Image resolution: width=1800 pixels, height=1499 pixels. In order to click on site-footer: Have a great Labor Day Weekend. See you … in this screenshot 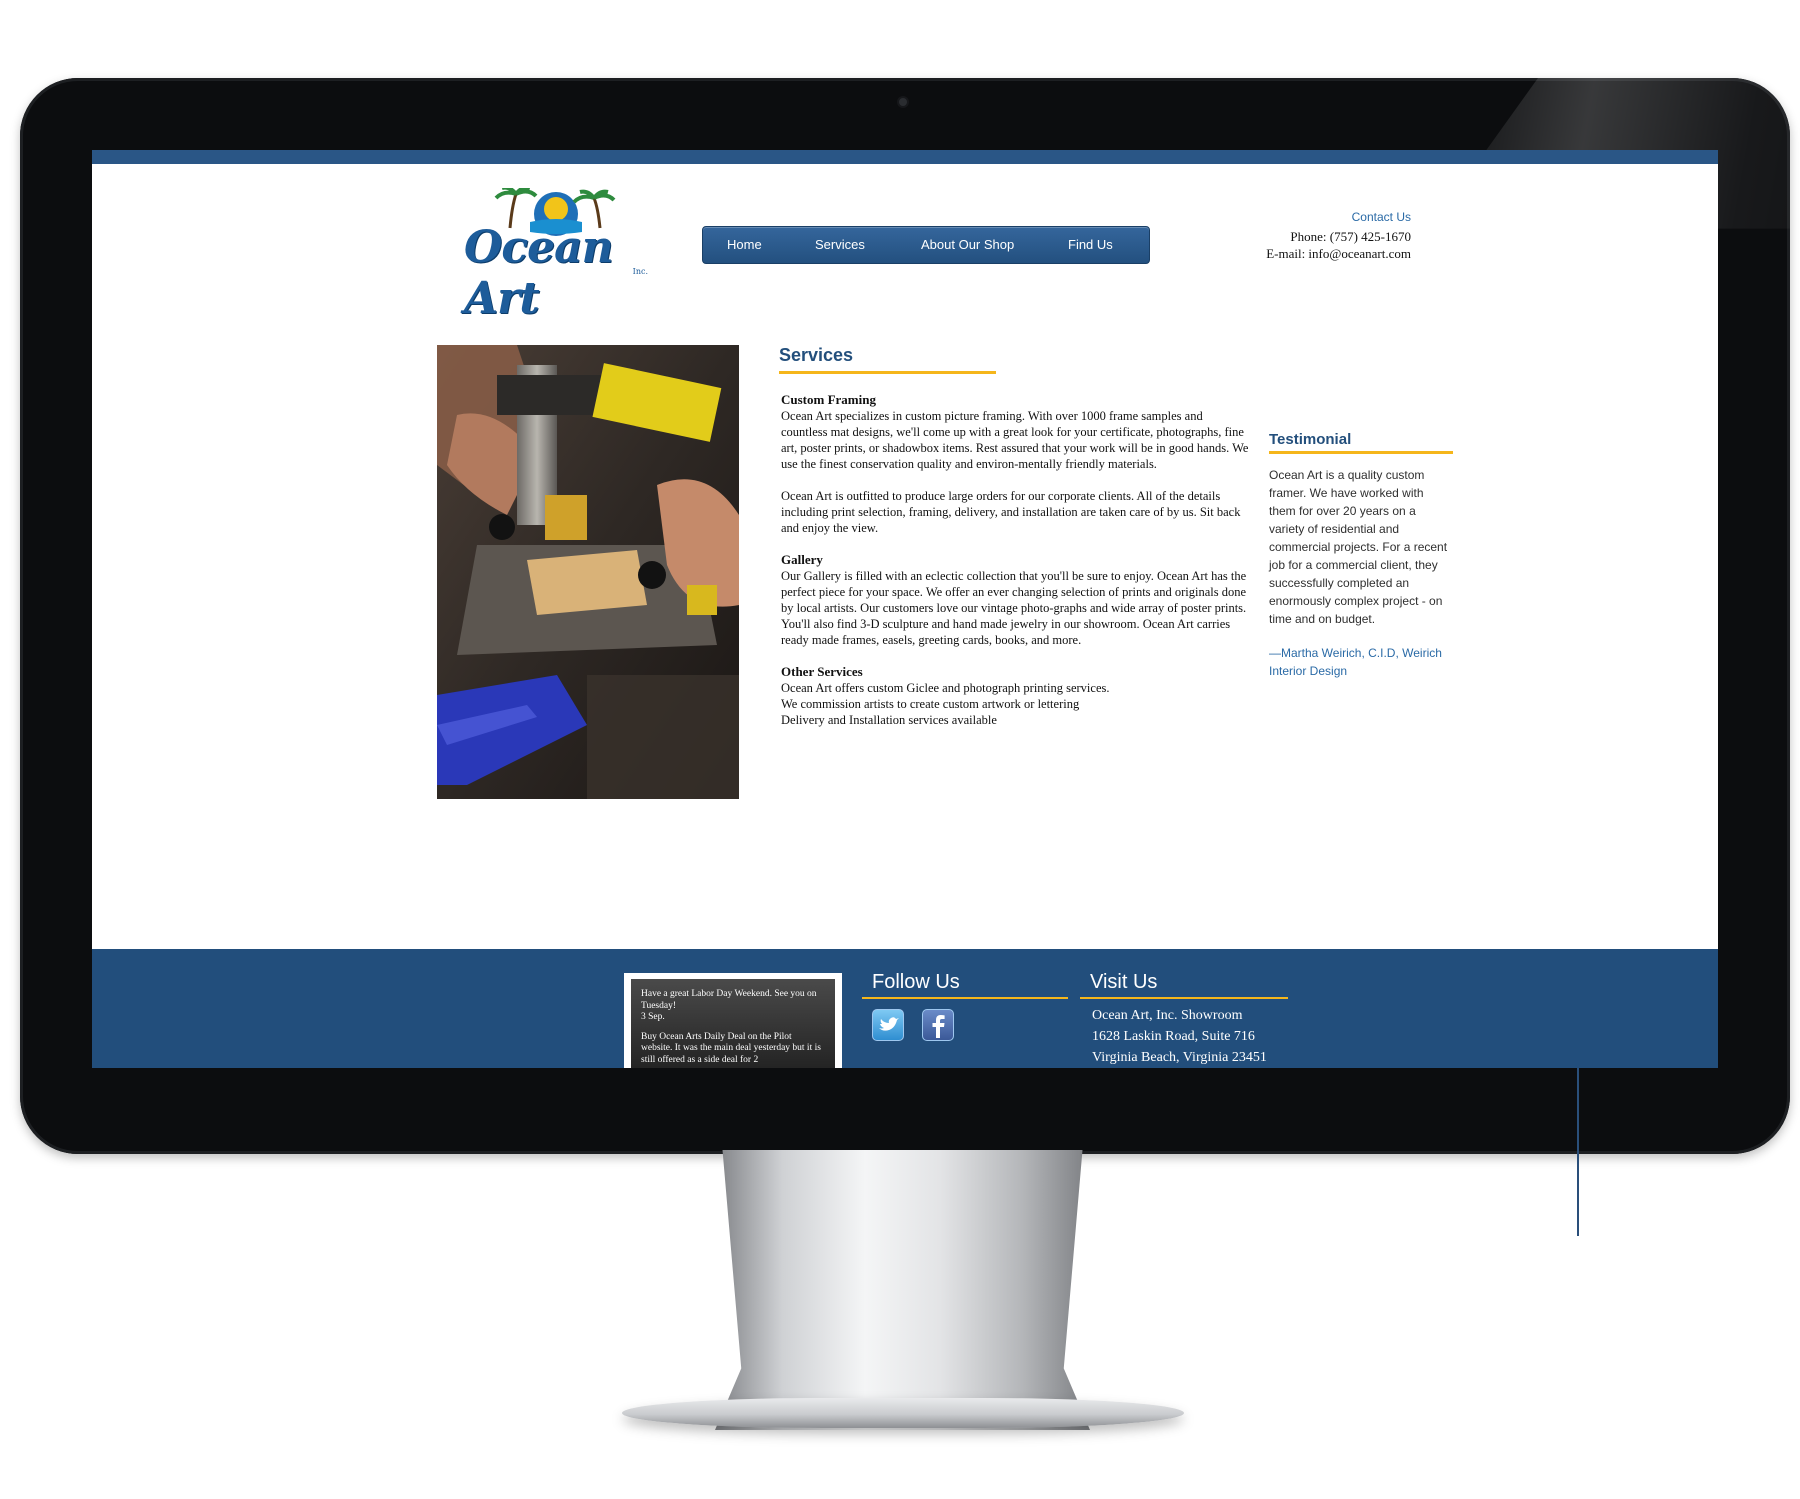, I will do `click(905, 1008)`.